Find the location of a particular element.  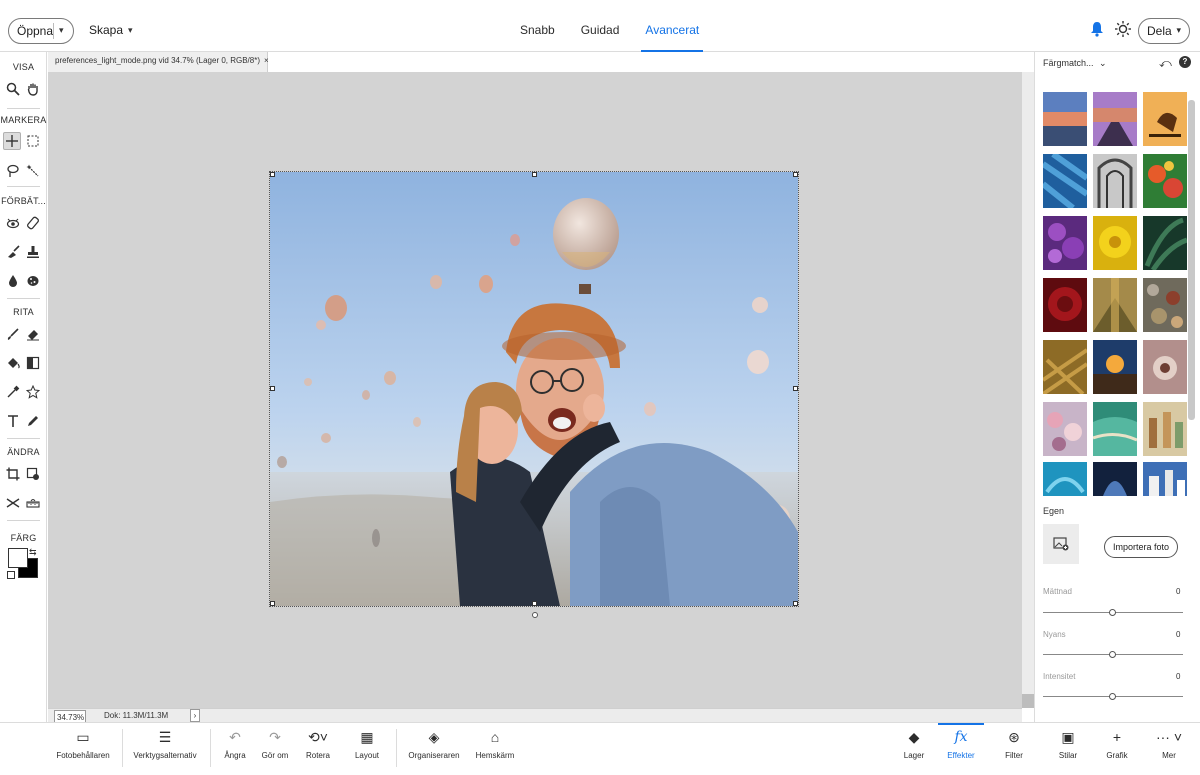

brightness-icon is located at coordinates (1123, 29).